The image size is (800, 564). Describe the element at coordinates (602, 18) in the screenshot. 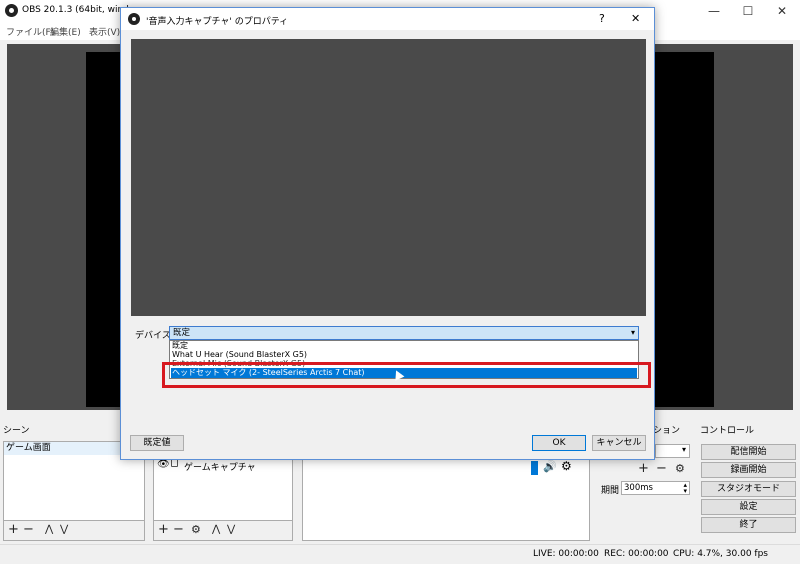

I see `help-button: ?` at that location.